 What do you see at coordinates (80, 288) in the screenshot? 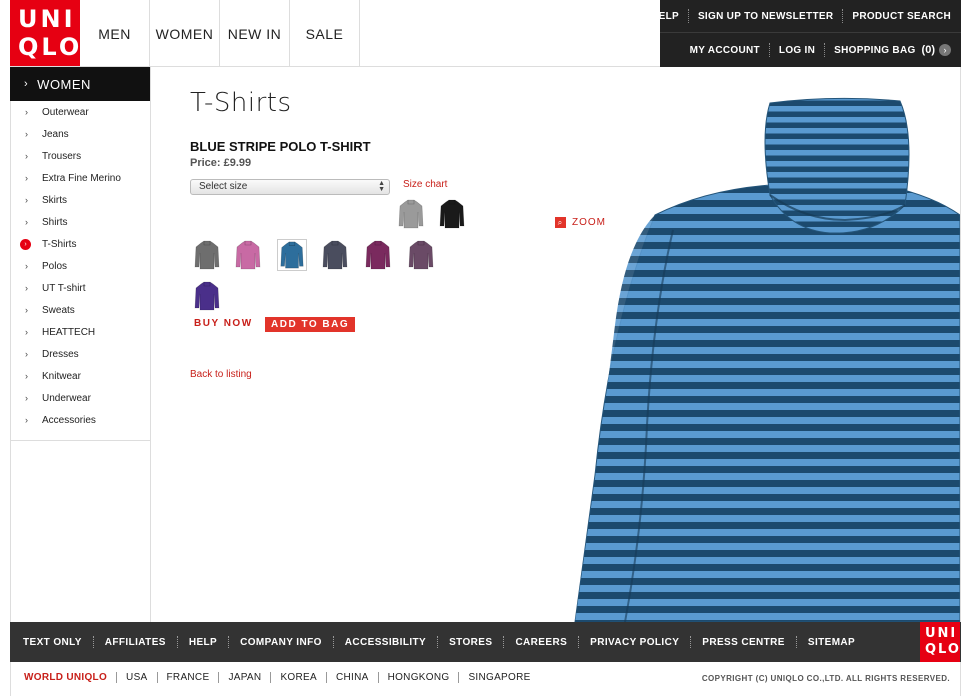
I see `sidebar-item-ut-t-shirt: › UT T-shirt` at bounding box center [80, 288].